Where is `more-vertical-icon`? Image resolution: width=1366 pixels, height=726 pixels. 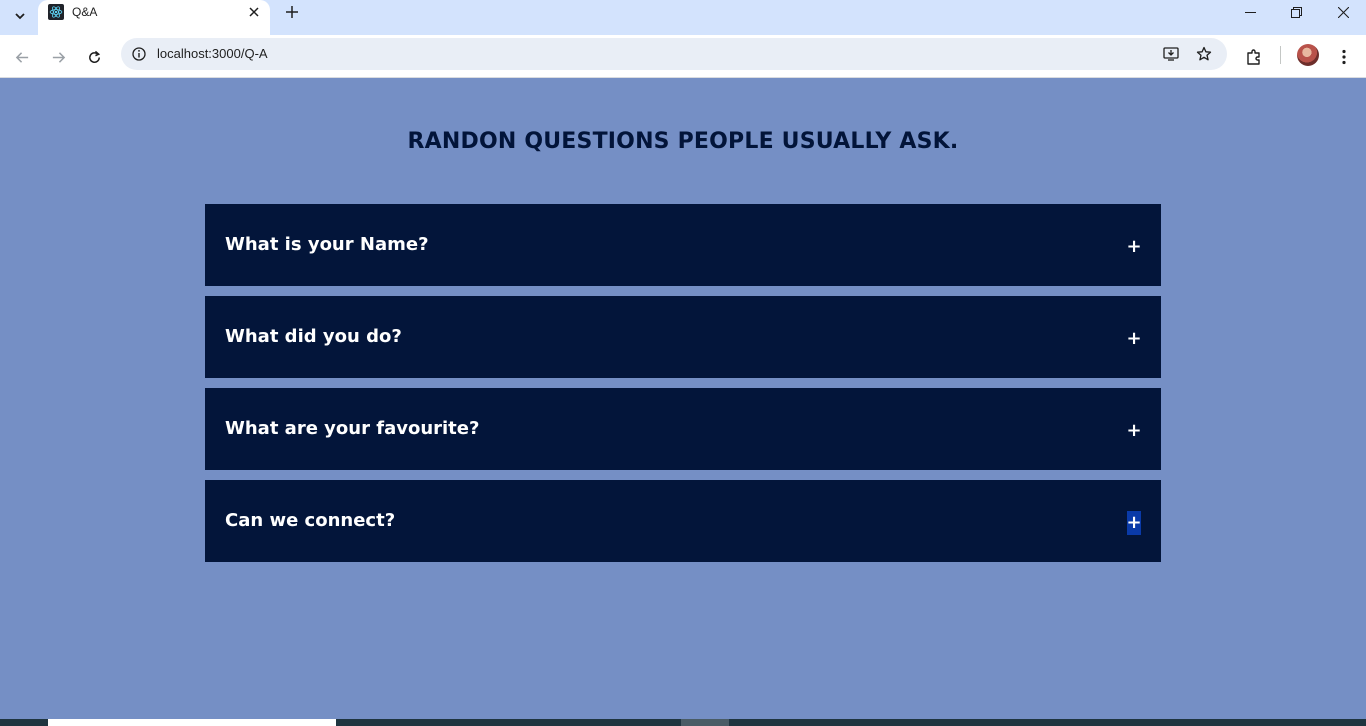
more-vertical-icon is located at coordinates (1344, 57).